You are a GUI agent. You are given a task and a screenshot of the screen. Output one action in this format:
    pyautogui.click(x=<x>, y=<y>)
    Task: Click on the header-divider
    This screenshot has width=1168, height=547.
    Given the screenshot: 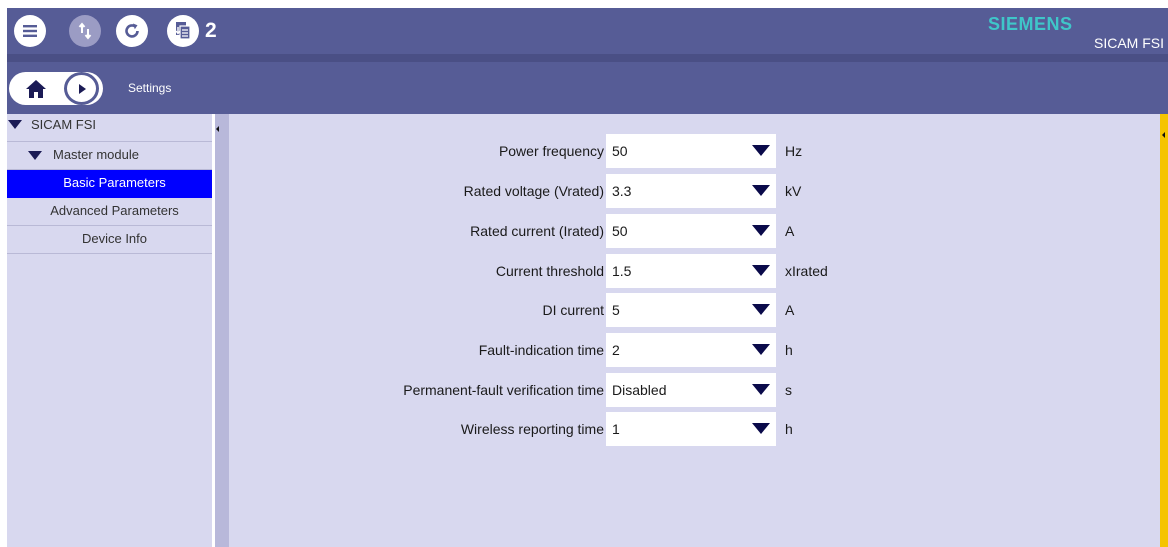 What is the action you would take?
    pyautogui.click(x=587, y=58)
    